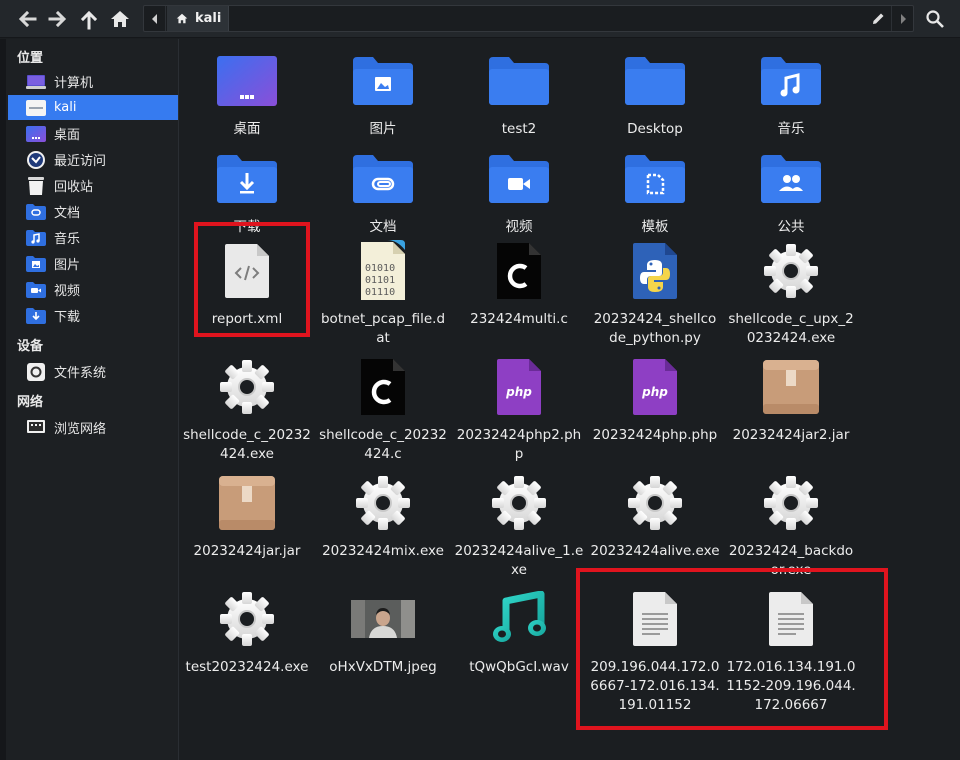  I want to click on sidebar-heading-devices: 设备, so click(30, 346).